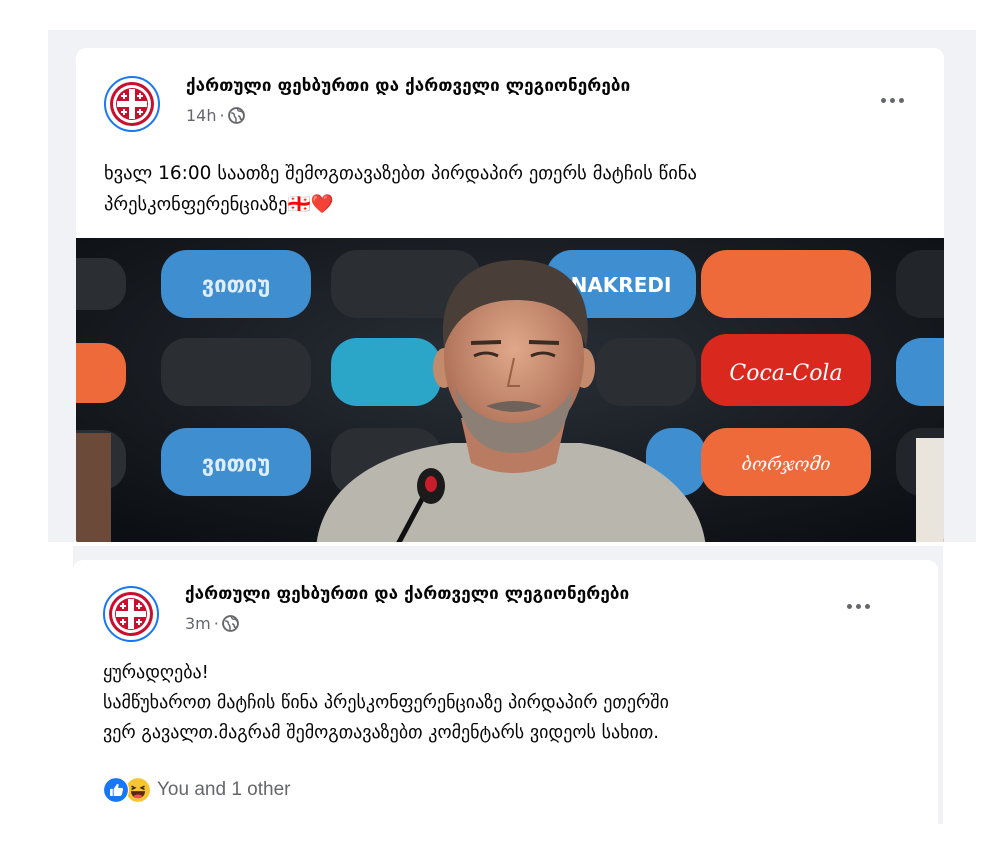 This screenshot has height=856, width=998. I want to click on reaction-summary: You and 1 other, so click(196, 790).